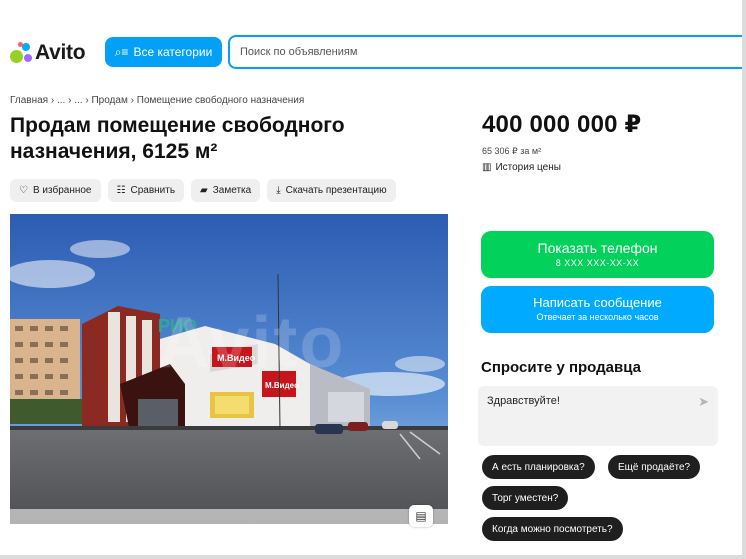  I want to click on heart-icon: ♡, so click(23, 190).